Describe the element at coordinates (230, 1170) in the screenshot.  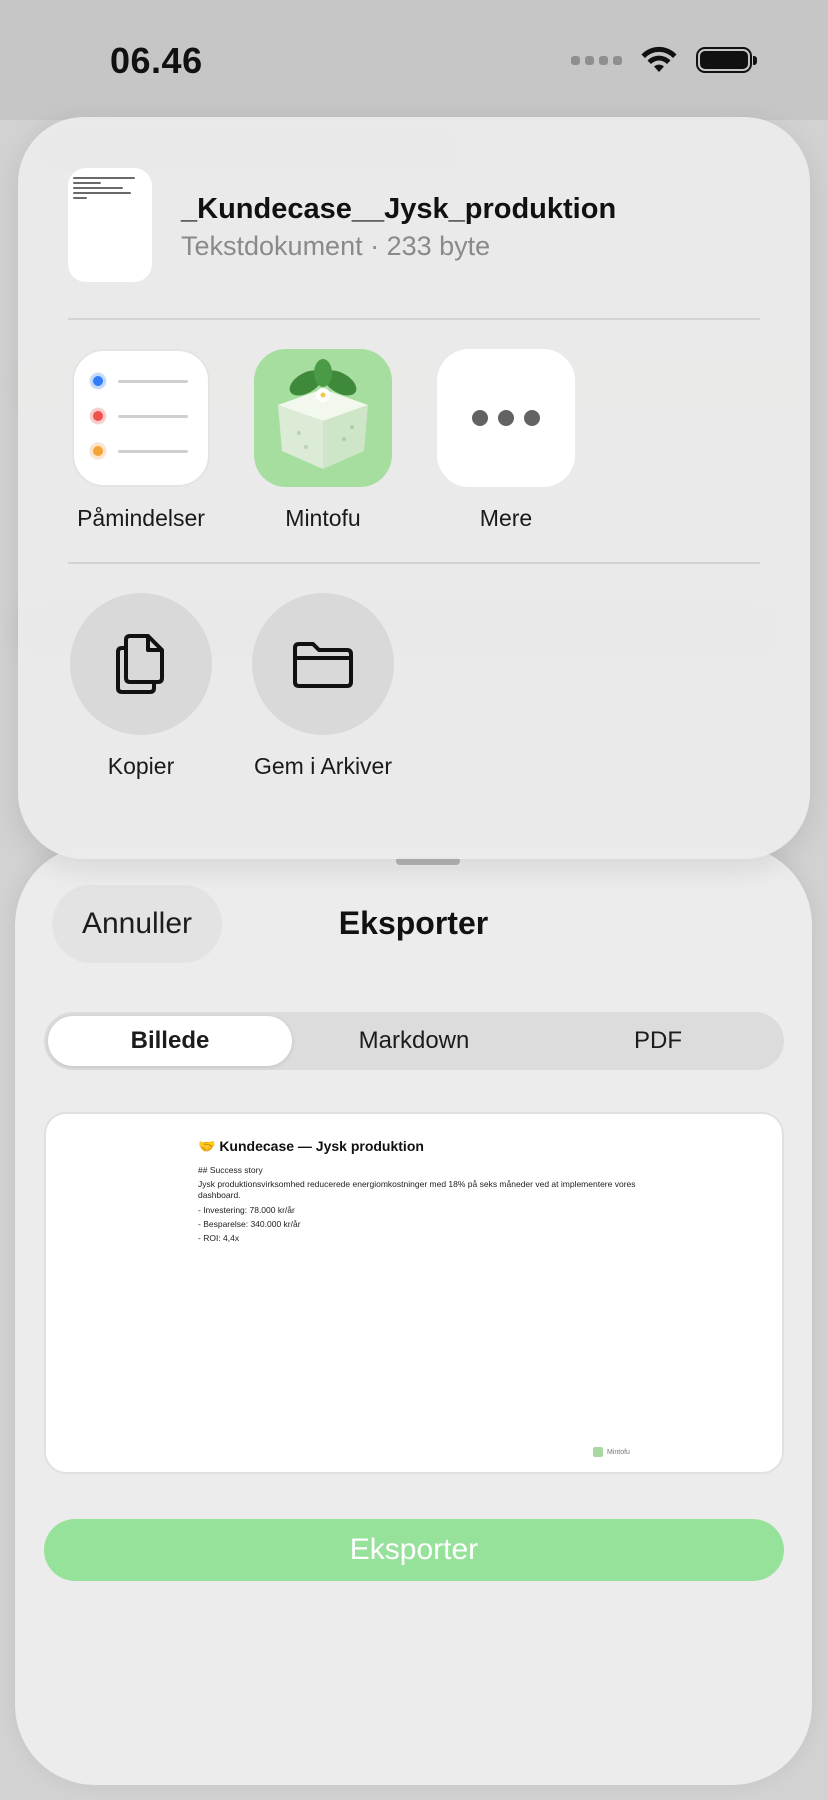
I see `preview-heading: ## Success story` at that location.